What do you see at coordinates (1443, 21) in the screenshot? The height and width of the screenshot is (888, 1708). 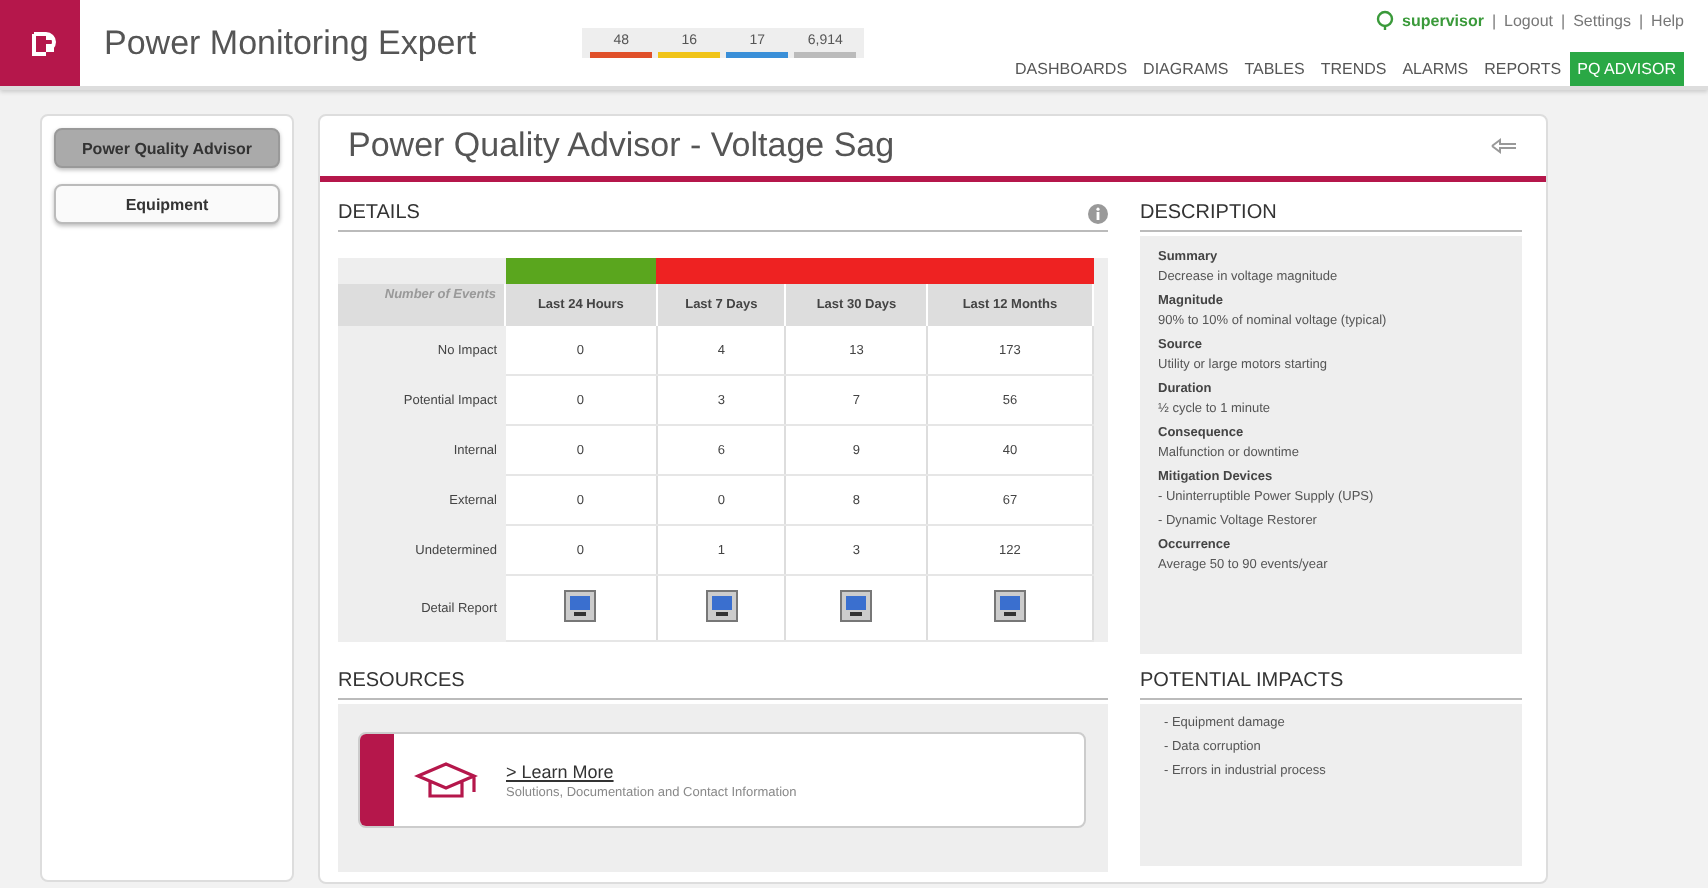 I see `user-name: supervisor` at bounding box center [1443, 21].